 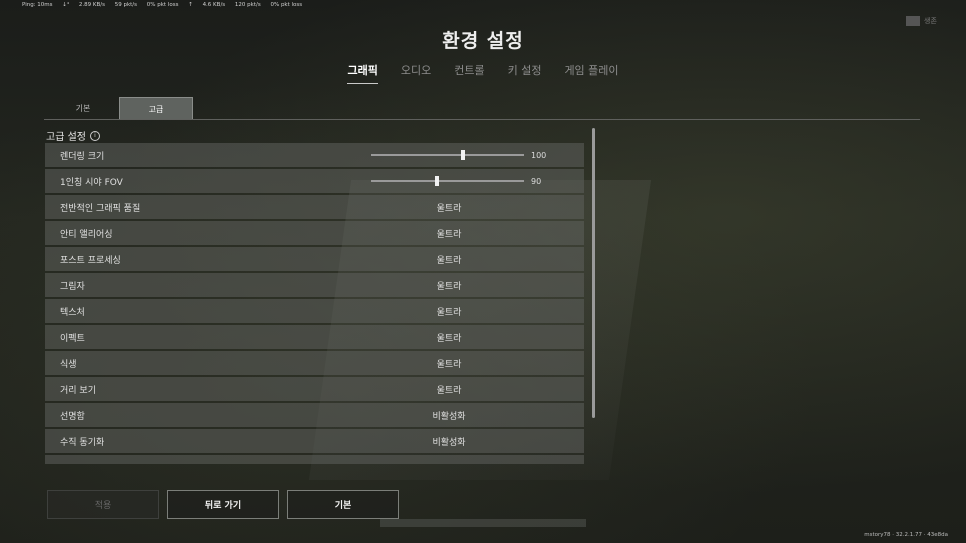 I want to click on tab-audio: 오디오, so click(x=416, y=73).